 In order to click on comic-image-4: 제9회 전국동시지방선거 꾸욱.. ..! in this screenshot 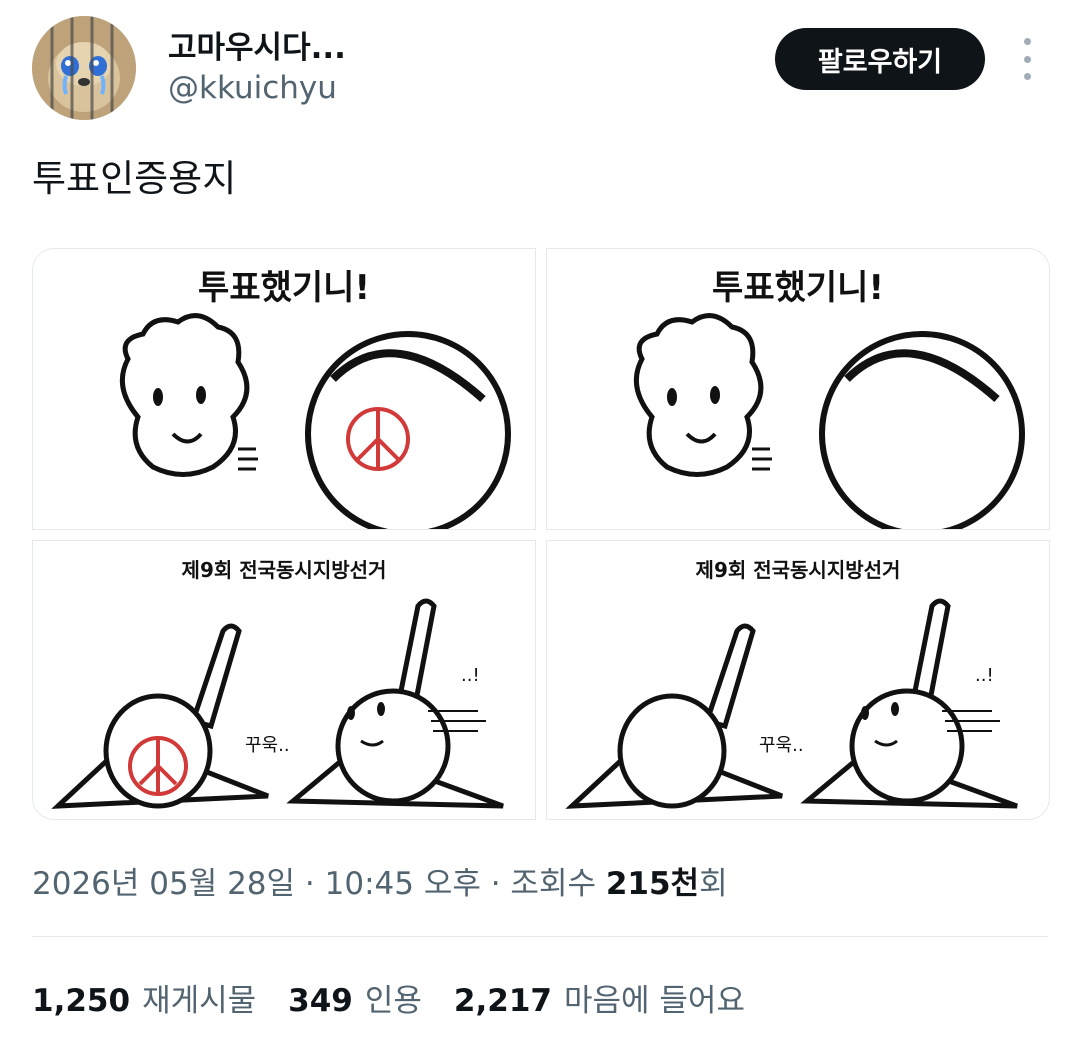, I will do `click(791, 683)`.